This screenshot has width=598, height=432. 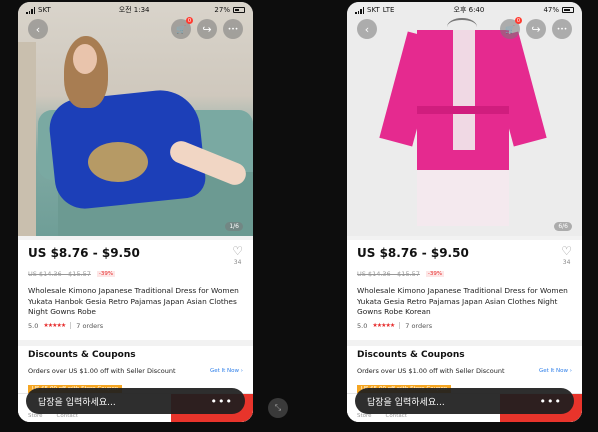 I want to click on photo-robe-pattern, so click(x=118, y=162).